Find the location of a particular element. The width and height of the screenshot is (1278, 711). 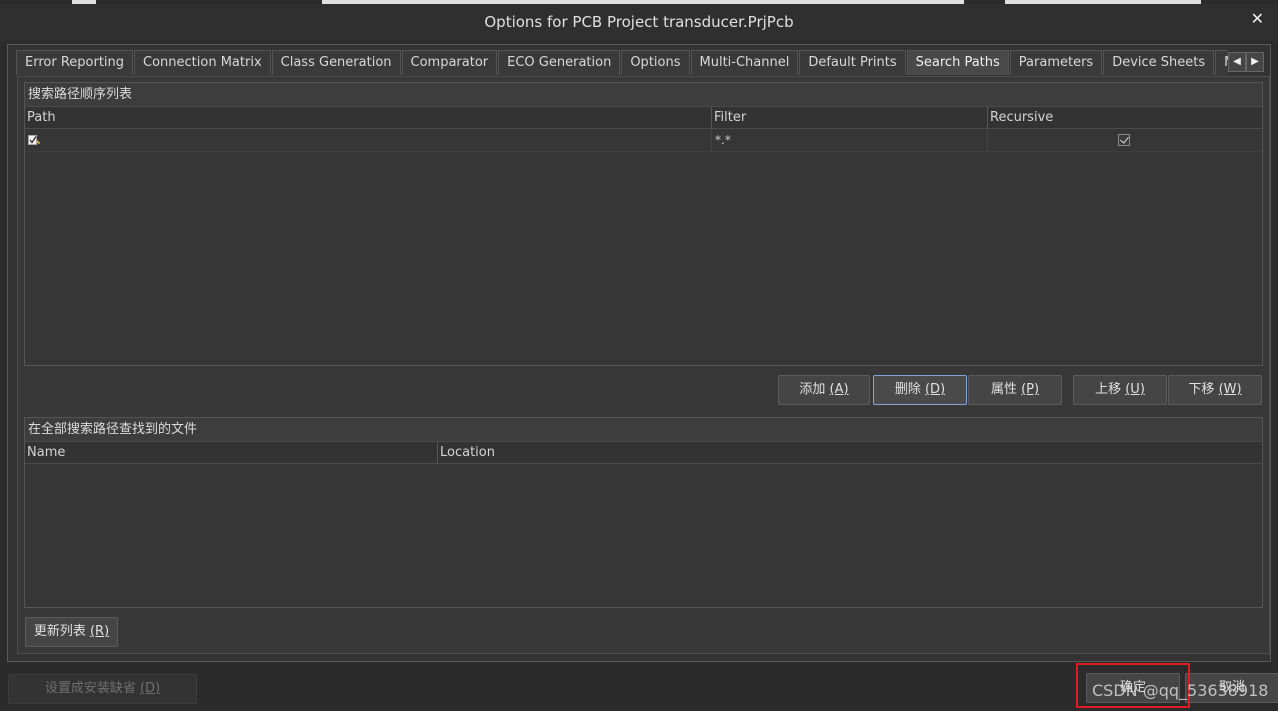

add-button: 添加 (A) is located at coordinates (824, 390).